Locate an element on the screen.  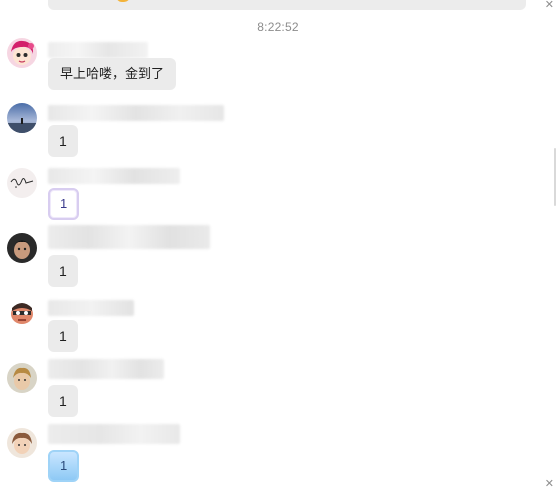
message-bubble: 早上哈喽，金到了 is located at coordinates (112, 74).